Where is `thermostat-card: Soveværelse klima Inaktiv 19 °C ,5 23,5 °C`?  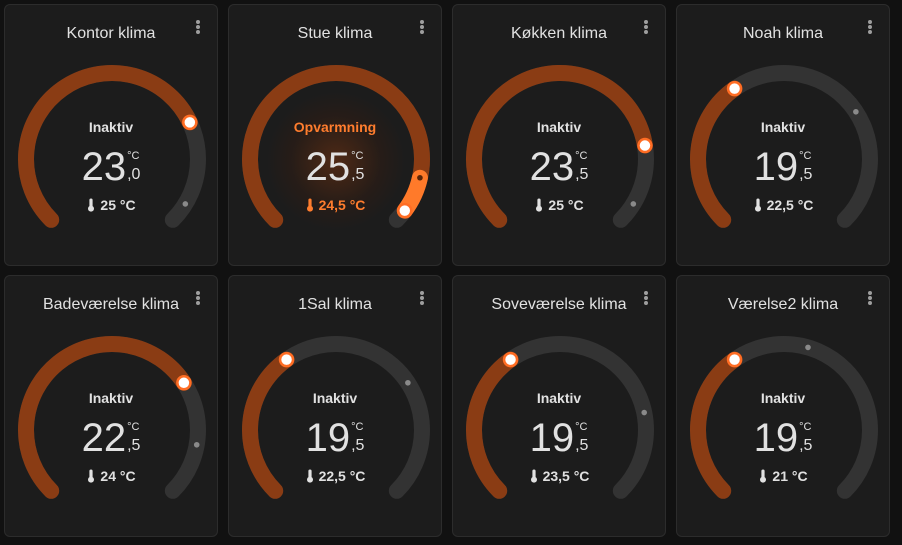 thermostat-card: Soveværelse klima Inaktiv 19 °C ,5 23,5 °C is located at coordinates (559, 406).